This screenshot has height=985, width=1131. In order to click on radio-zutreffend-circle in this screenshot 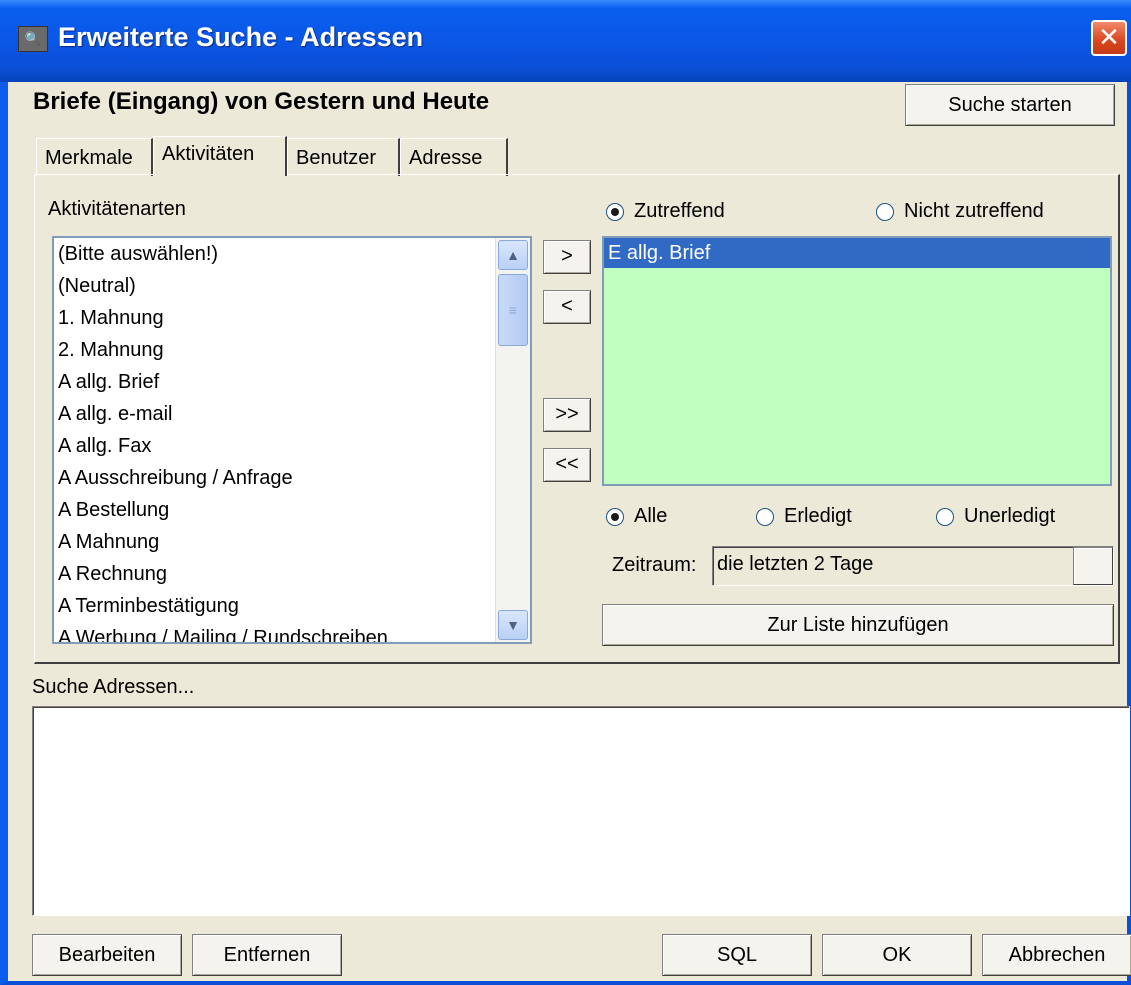, I will do `click(615, 211)`.